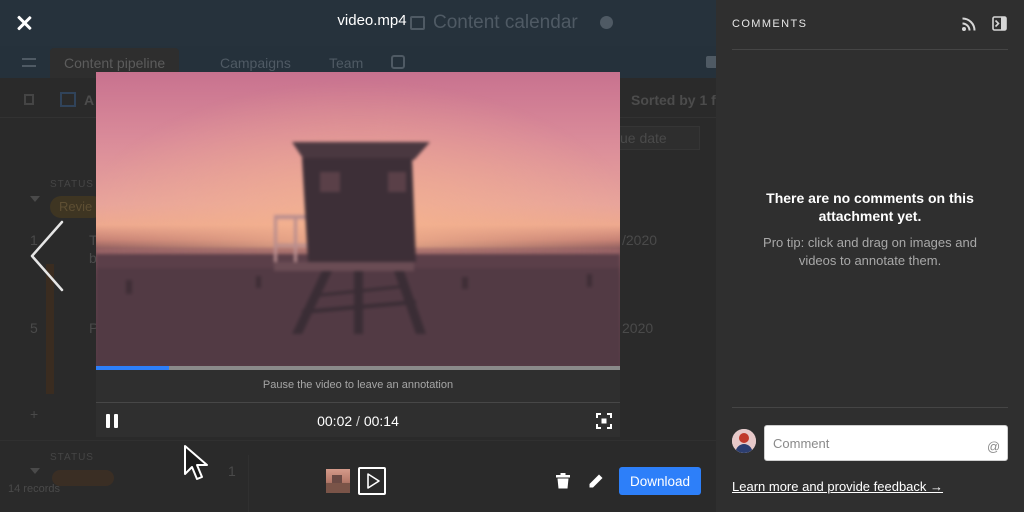 The width and height of the screenshot is (1024, 512). What do you see at coordinates (606, 22) in the screenshot?
I see `info-icon` at bounding box center [606, 22].